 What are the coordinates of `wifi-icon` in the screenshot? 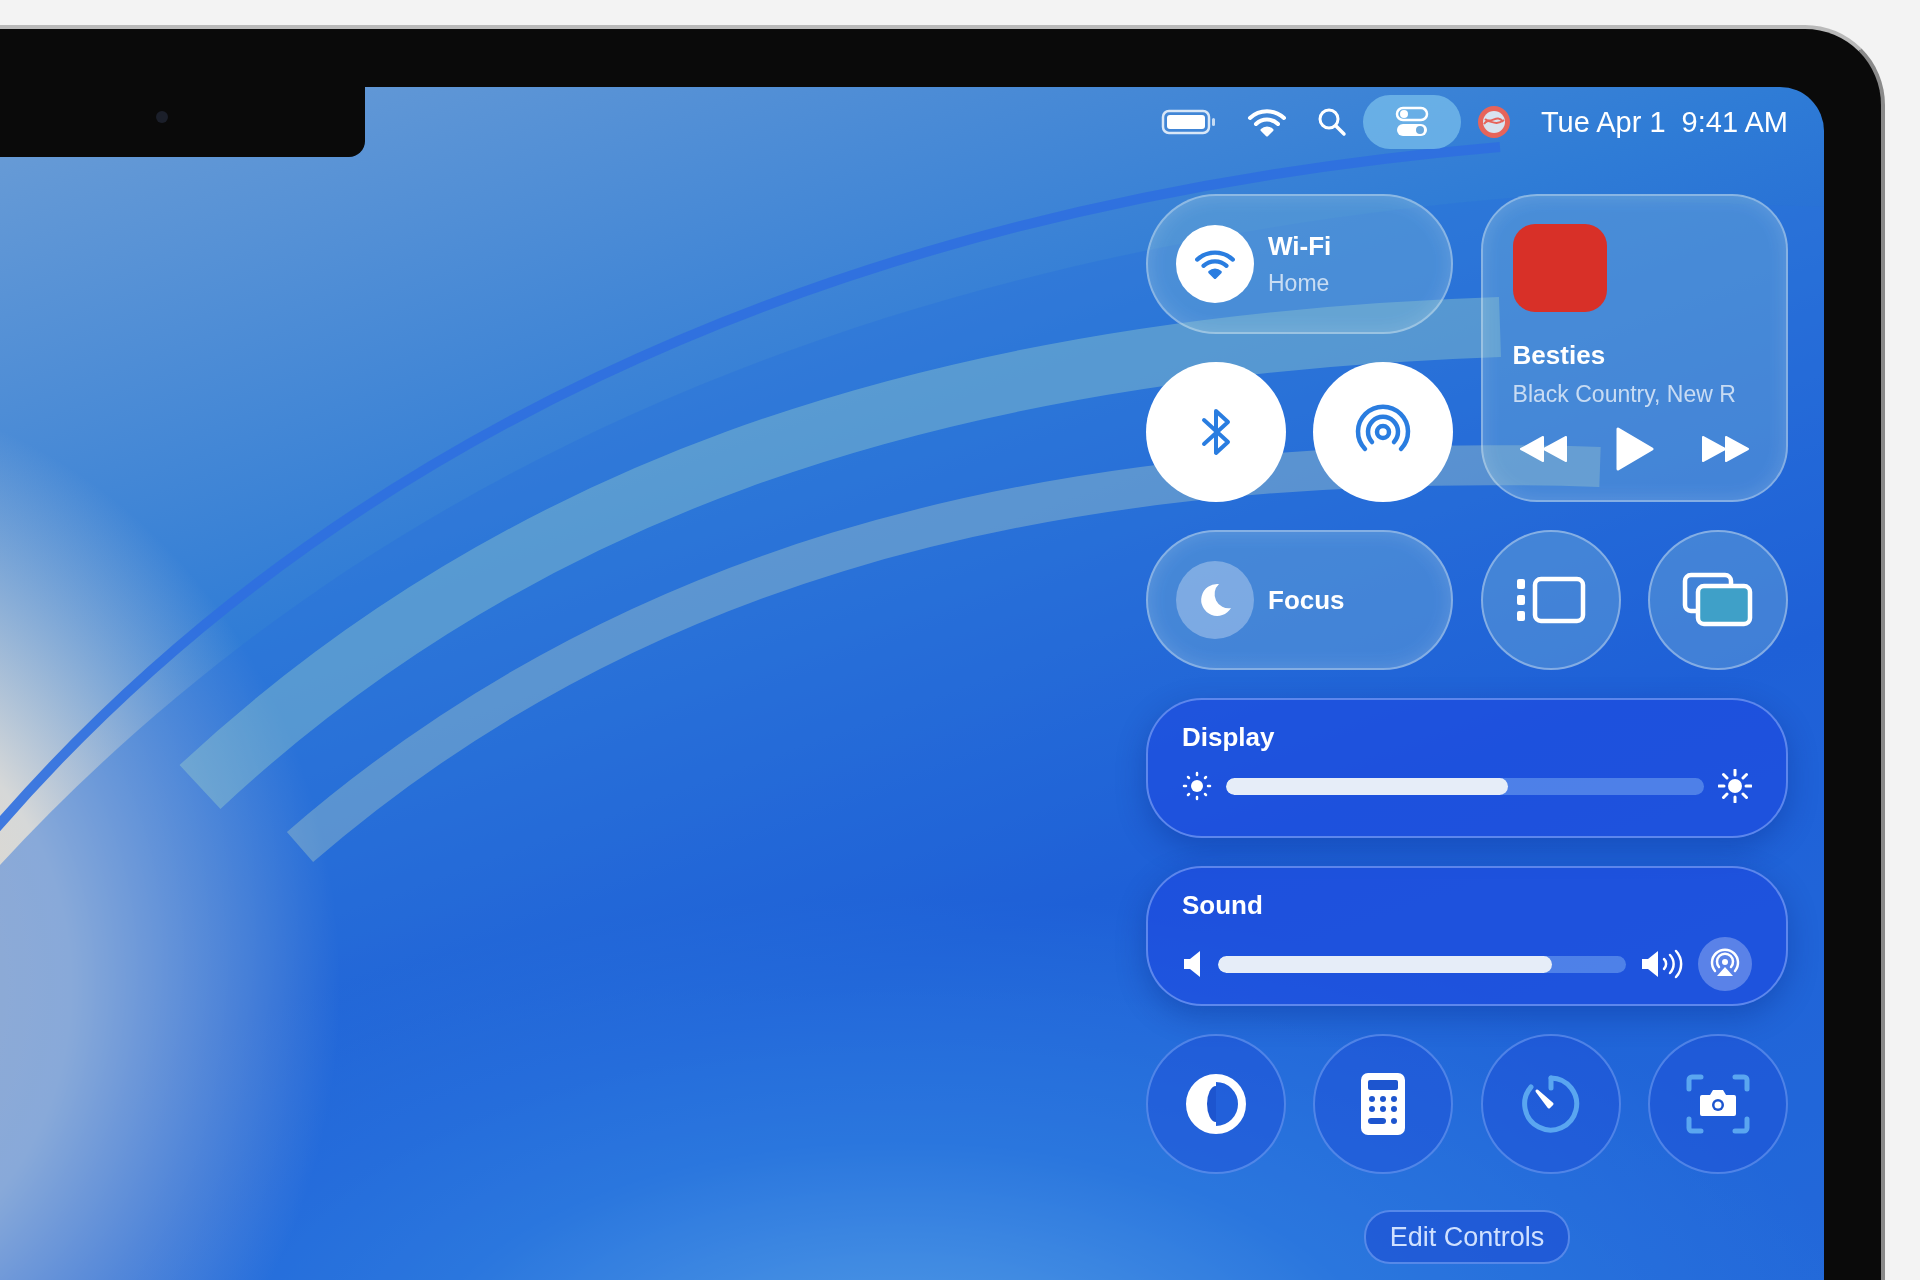 It's located at (1266, 122).